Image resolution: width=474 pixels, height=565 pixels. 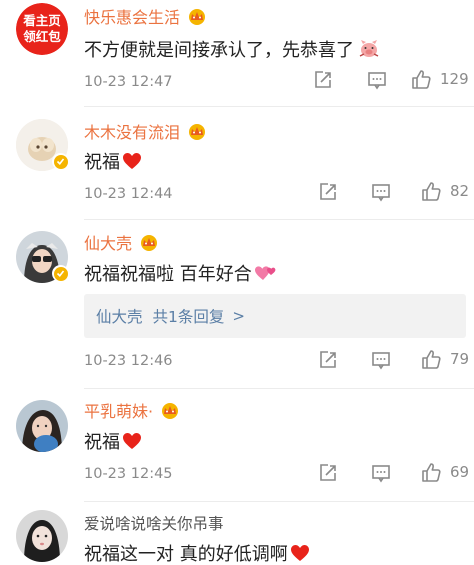 What do you see at coordinates (118, 410) in the screenshot?
I see `username-text: 平乳萌妹·` at bounding box center [118, 410].